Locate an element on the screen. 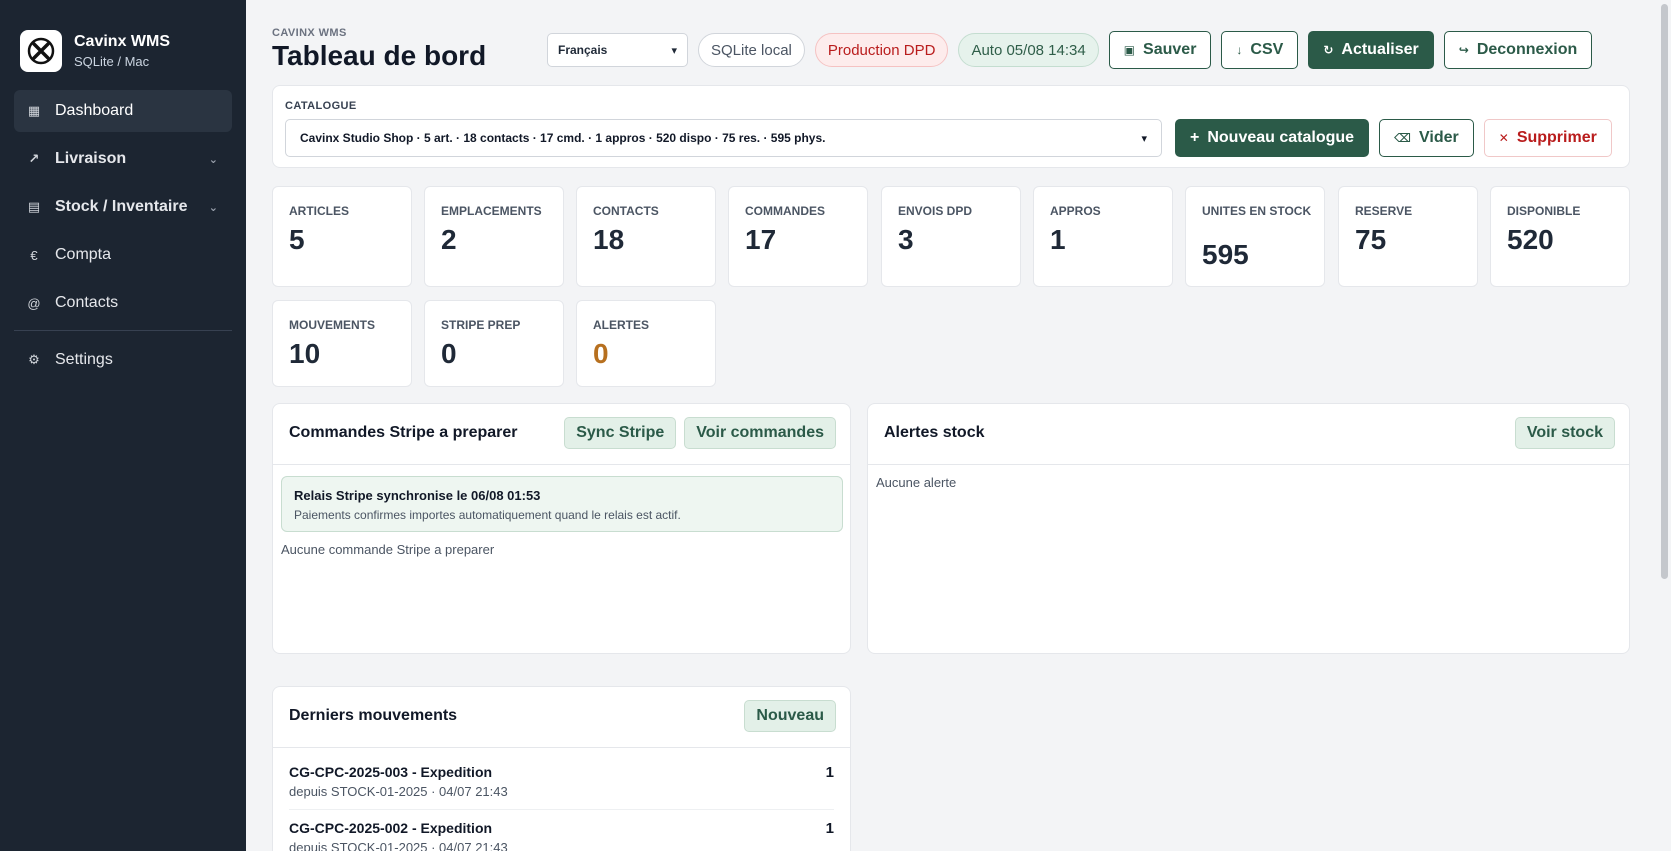 The height and width of the screenshot is (851, 1671). stat-label: ENVOIS DPD is located at coordinates (935, 211).